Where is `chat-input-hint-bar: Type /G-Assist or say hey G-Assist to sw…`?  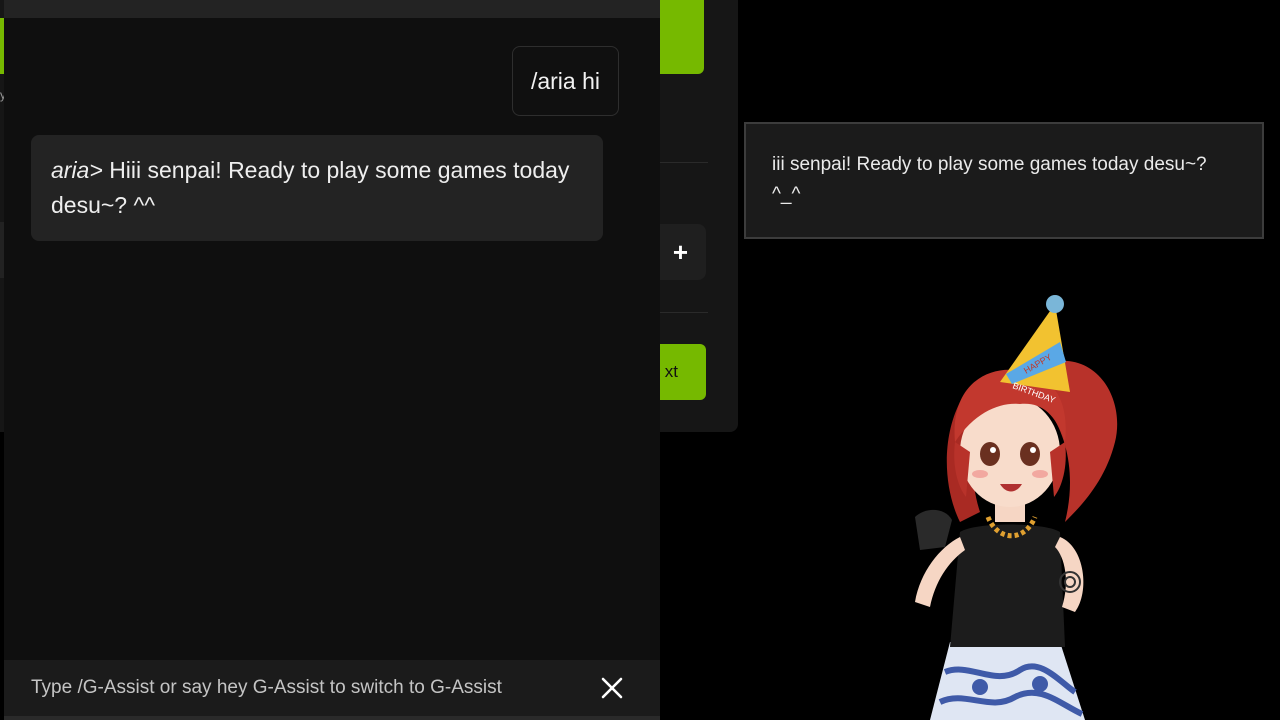
chat-input-hint-bar: Type /G-Assist or say hey G-Assist to sw… is located at coordinates (332, 688).